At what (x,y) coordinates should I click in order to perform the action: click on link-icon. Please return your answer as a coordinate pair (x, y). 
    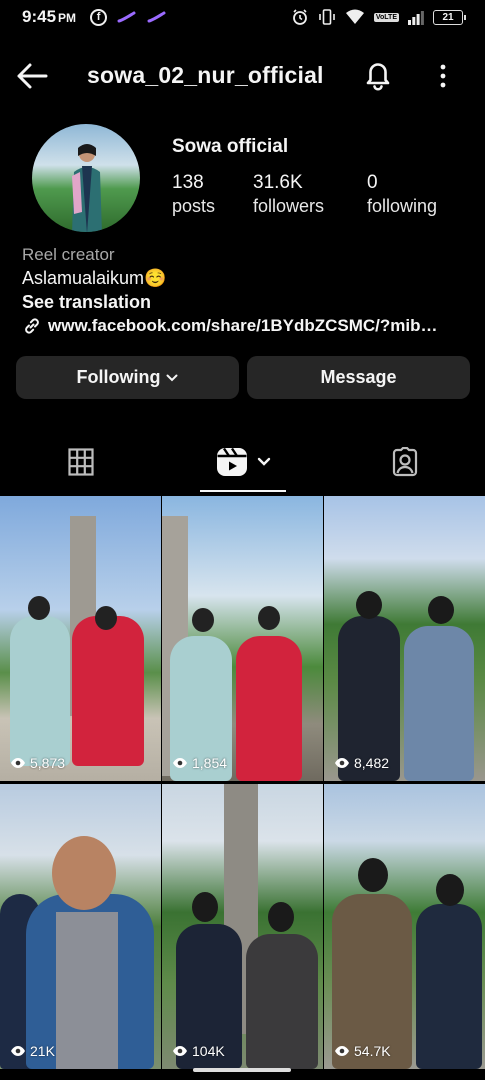
    Looking at the image, I should click on (32, 326).